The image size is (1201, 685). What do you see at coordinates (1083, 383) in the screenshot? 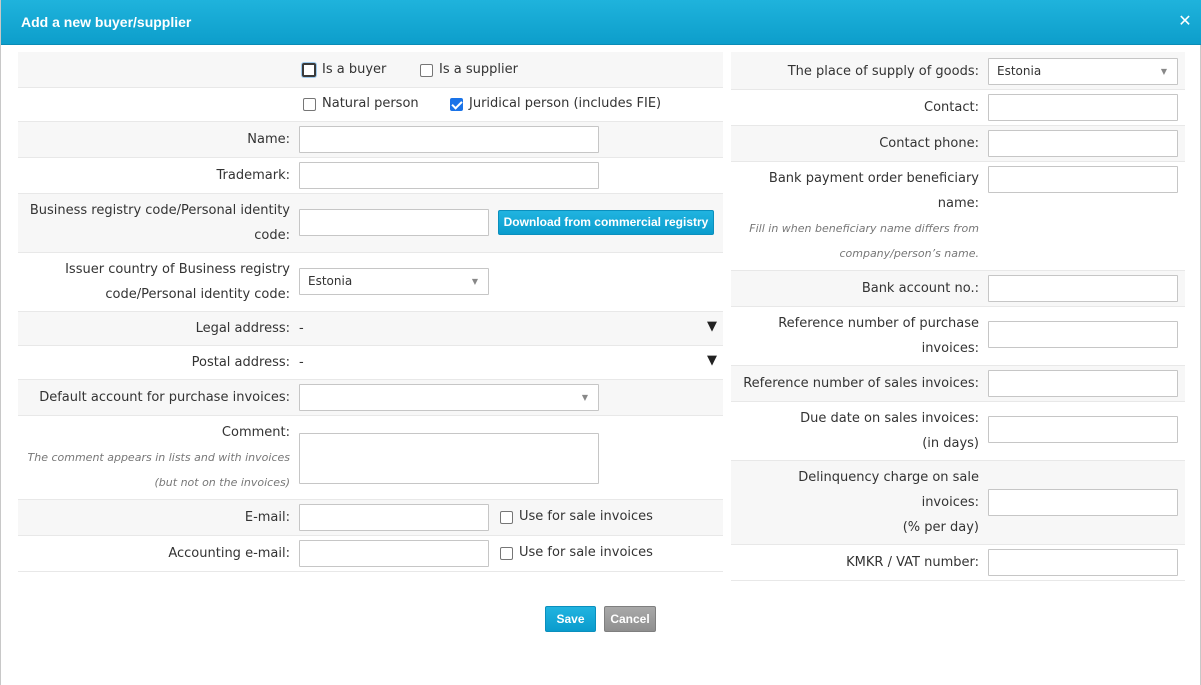
I see `ref-sales-input` at bounding box center [1083, 383].